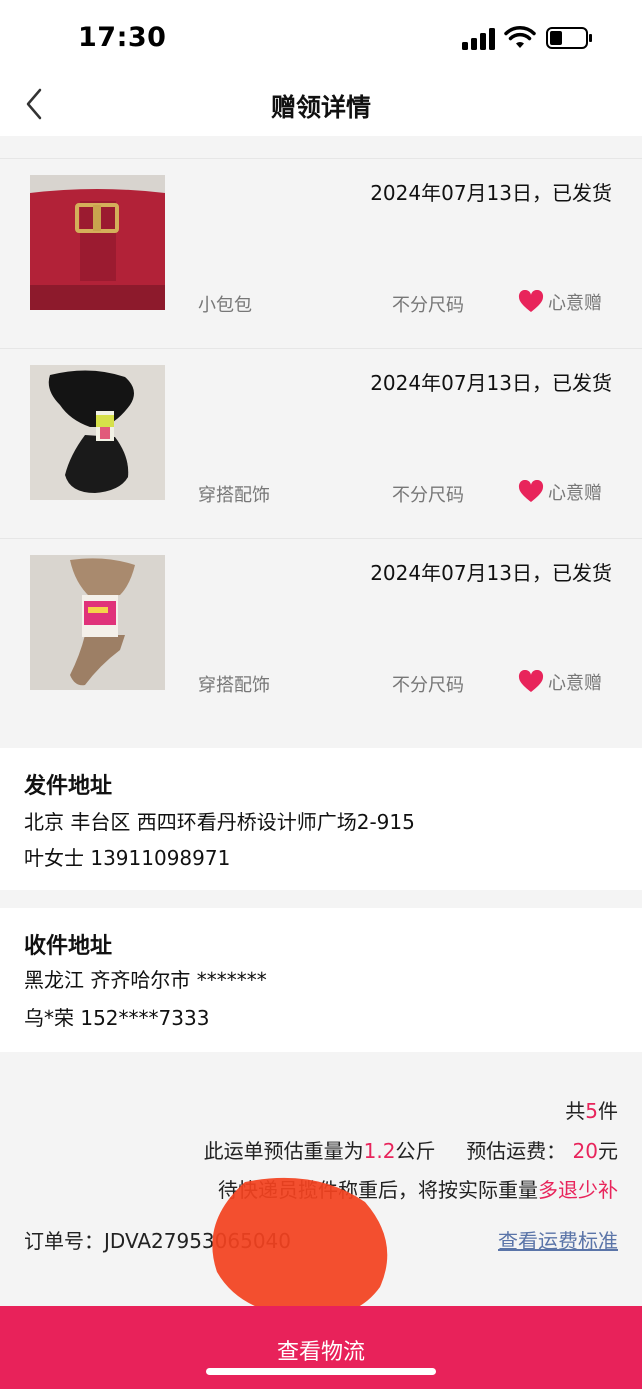 The width and height of the screenshot is (642, 1389). Describe the element at coordinates (219, 822) in the screenshot. I see `sender-address: 北京 丰台区 西四环看丹桥设计师广场2-915` at that location.